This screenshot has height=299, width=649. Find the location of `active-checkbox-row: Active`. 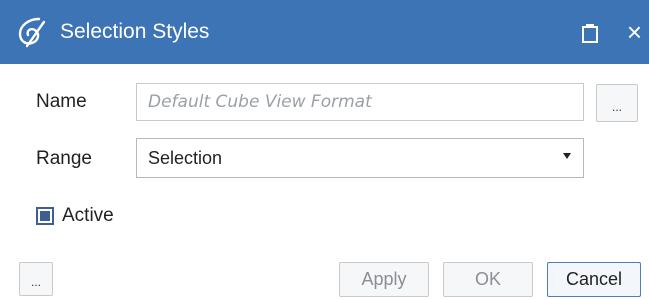

active-checkbox-row: Active is located at coordinates (75, 216).